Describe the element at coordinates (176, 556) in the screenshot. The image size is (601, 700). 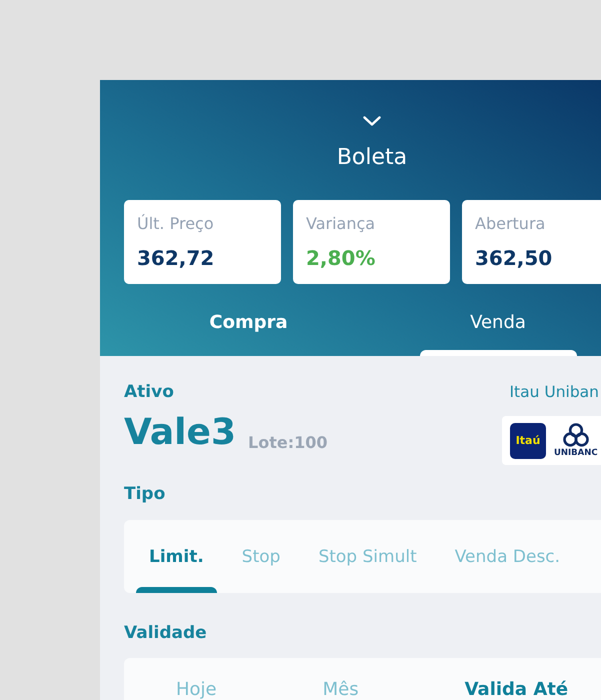
I see `order-type-tab: Limit.` at that location.